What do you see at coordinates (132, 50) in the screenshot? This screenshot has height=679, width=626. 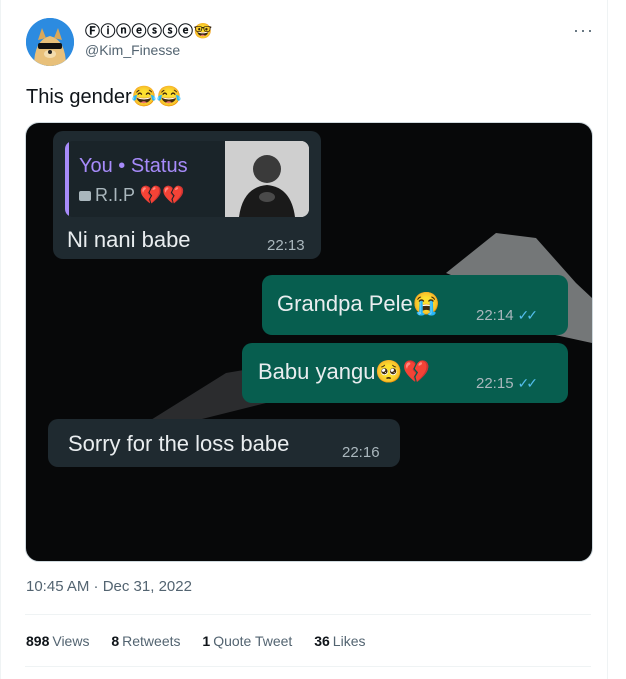 I see `author-handle: @Kim_Finesse` at bounding box center [132, 50].